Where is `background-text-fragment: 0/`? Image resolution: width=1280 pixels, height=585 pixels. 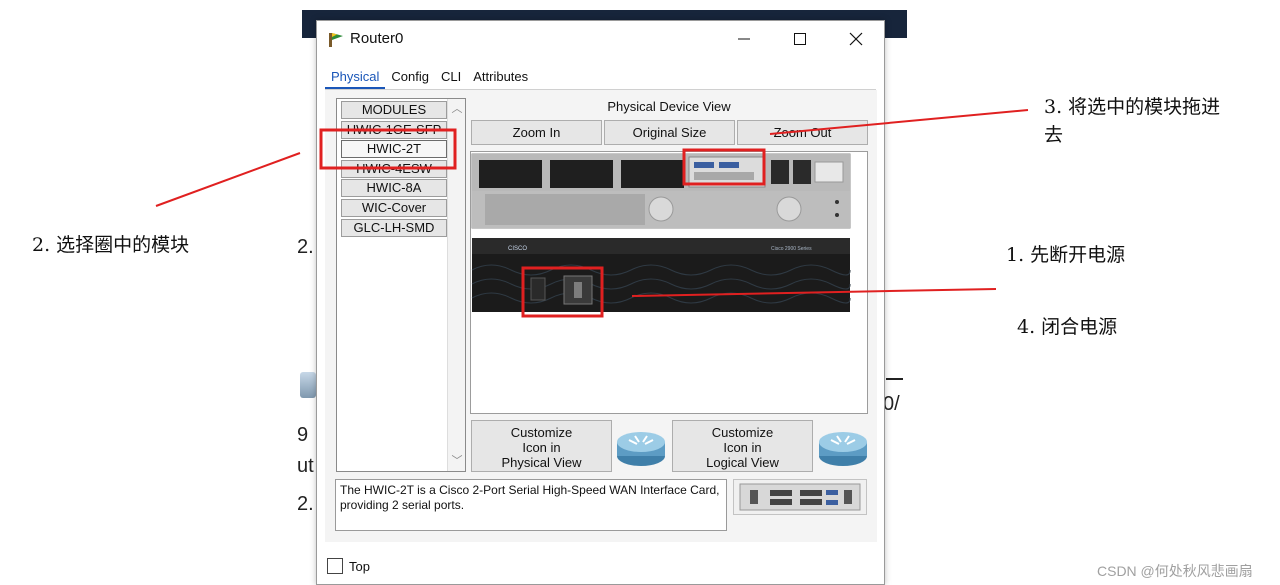
background-text-fragment: 0/ is located at coordinates (891, 404).